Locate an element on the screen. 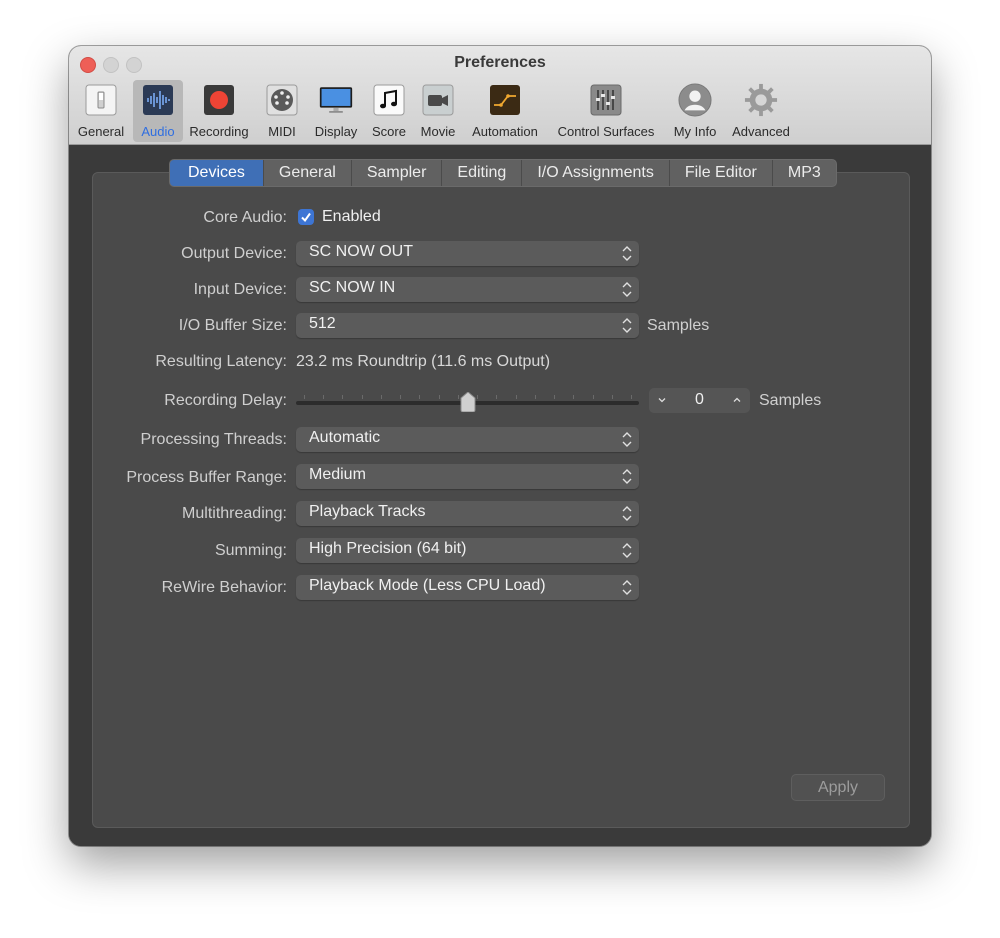  video-camera-icon is located at coordinates (438, 100).